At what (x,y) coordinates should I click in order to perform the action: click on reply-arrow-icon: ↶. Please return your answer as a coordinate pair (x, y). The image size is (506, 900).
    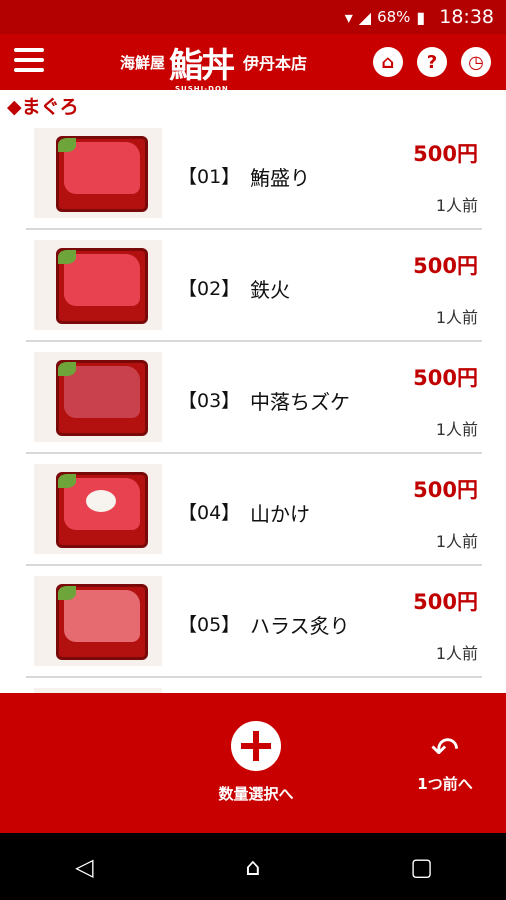
    Looking at the image, I should click on (445, 750).